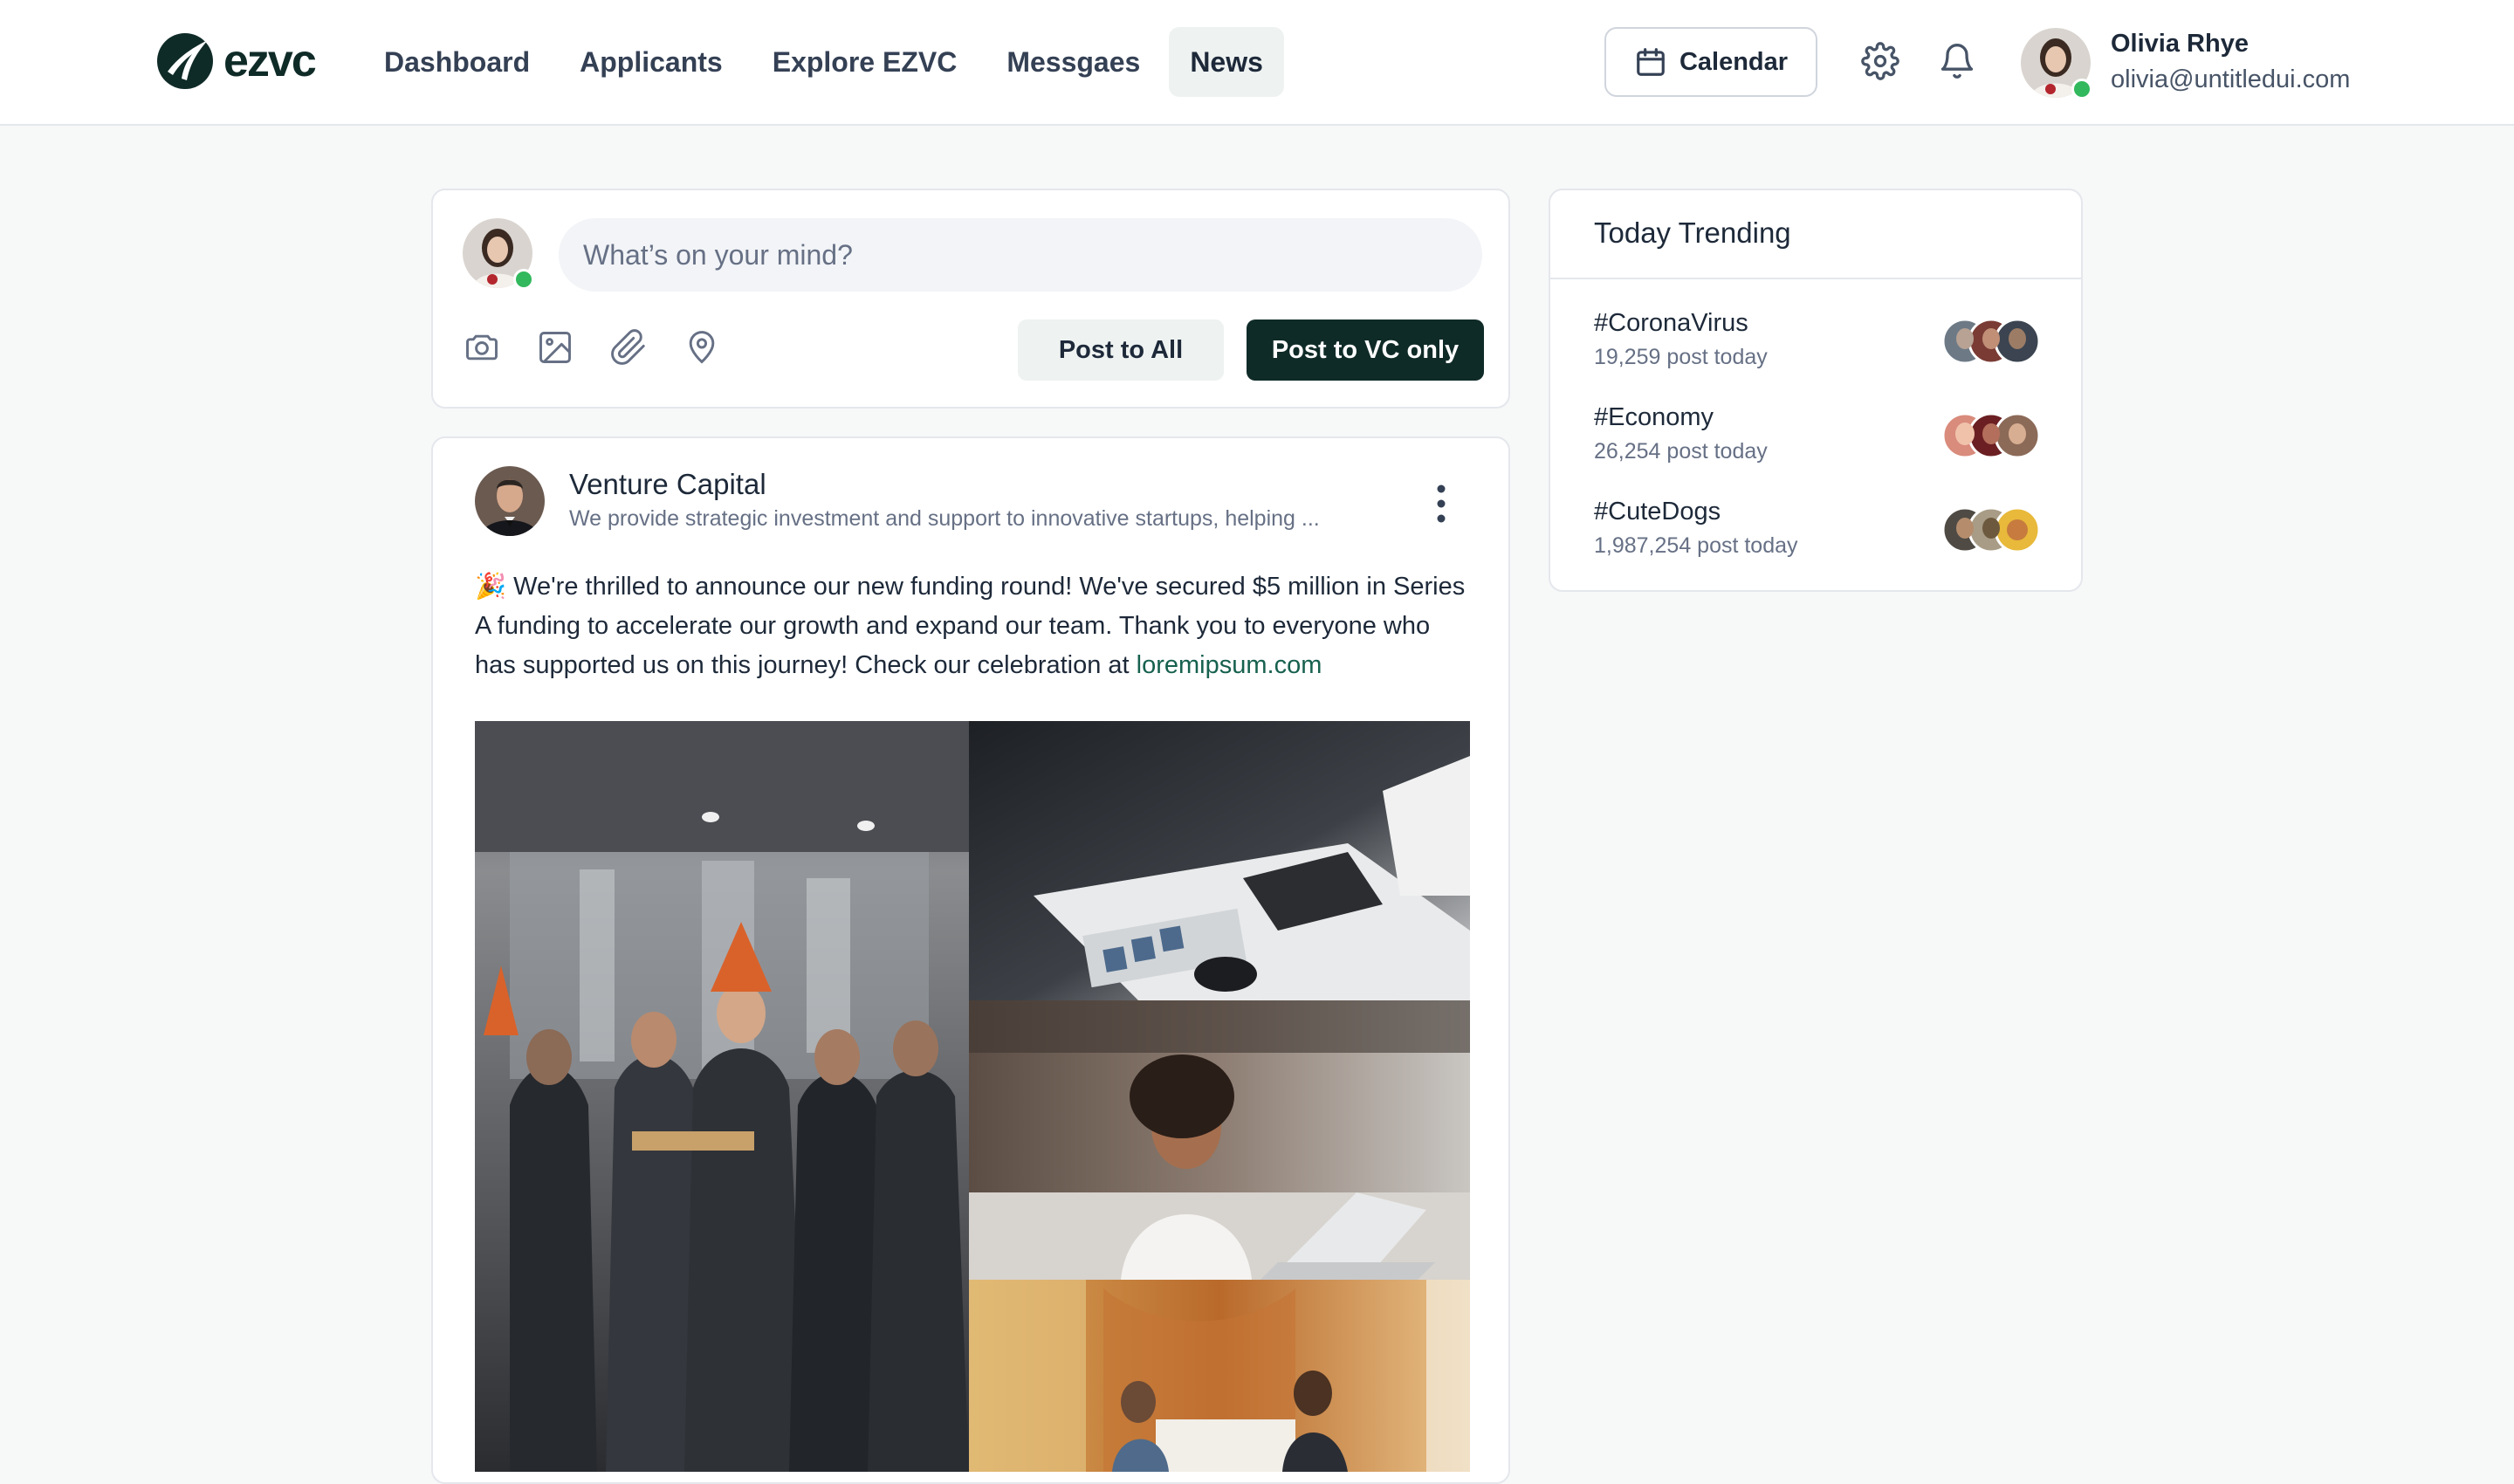 This screenshot has width=2514, height=1484. What do you see at coordinates (1821, 349) in the screenshot?
I see `trending-item: #CoronaVirus 19,259 post today` at bounding box center [1821, 349].